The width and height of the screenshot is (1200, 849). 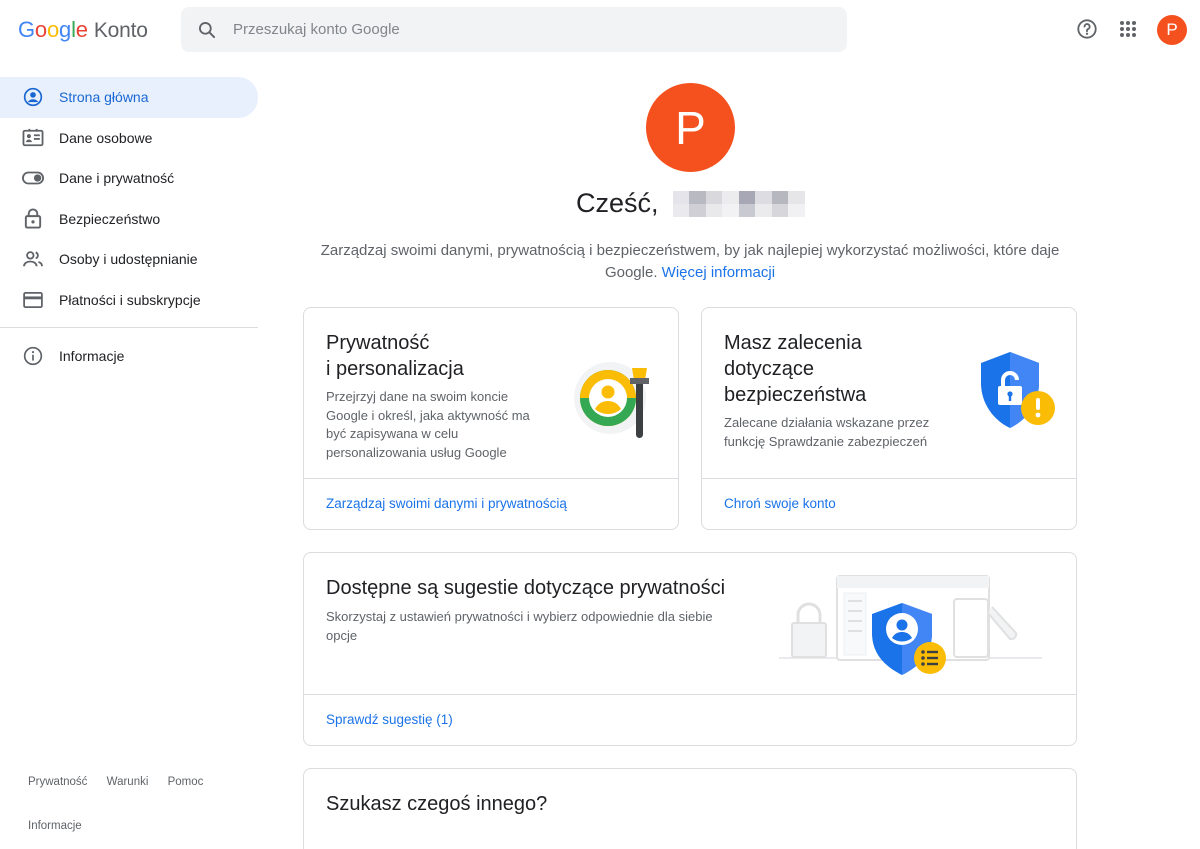 What do you see at coordinates (33, 97) in the screenshot?
I see `person-circle-icon` at bounding box center [33, 97].